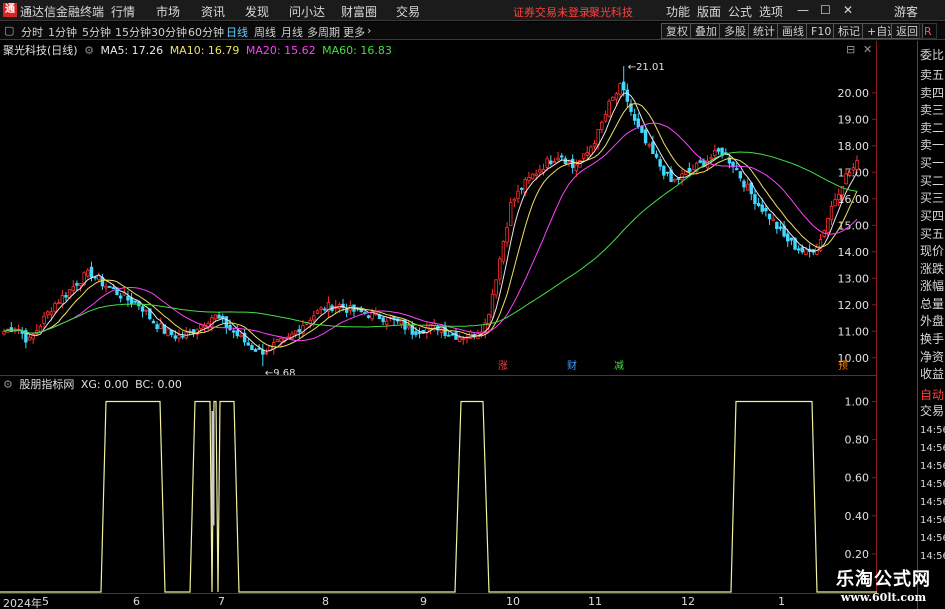 The image size is (945, 609). What do you see at coordinates (932, 55) in the screenshot?
I see `panel-label-weibi: 委比` at bounding box center [932, 55].